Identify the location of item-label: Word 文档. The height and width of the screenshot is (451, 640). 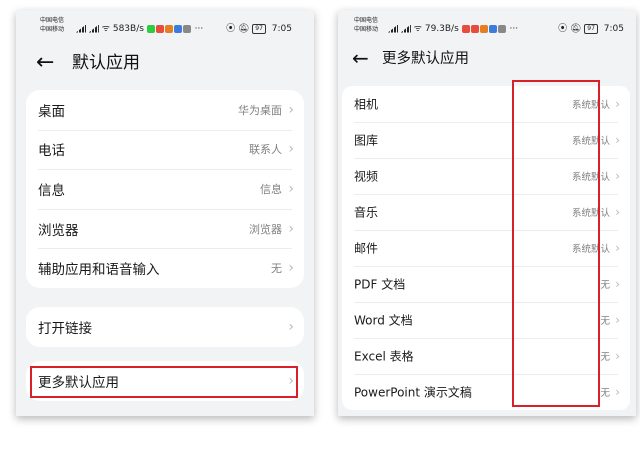
(383, 320).